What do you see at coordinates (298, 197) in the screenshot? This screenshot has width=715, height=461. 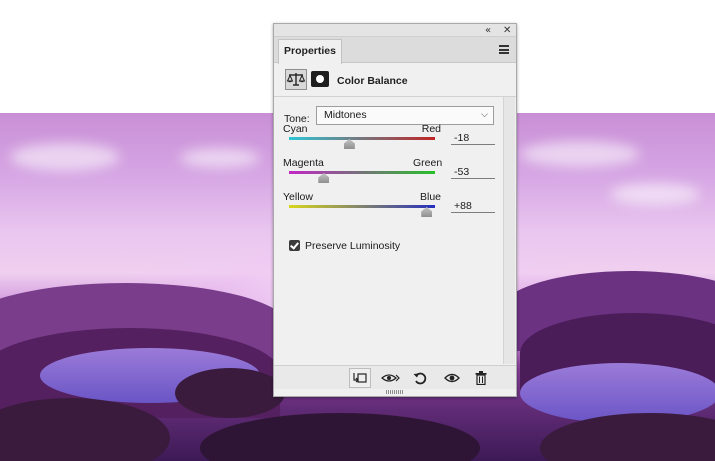 I see `slider-left-label: Yellow` at bounding box center [298, 197].